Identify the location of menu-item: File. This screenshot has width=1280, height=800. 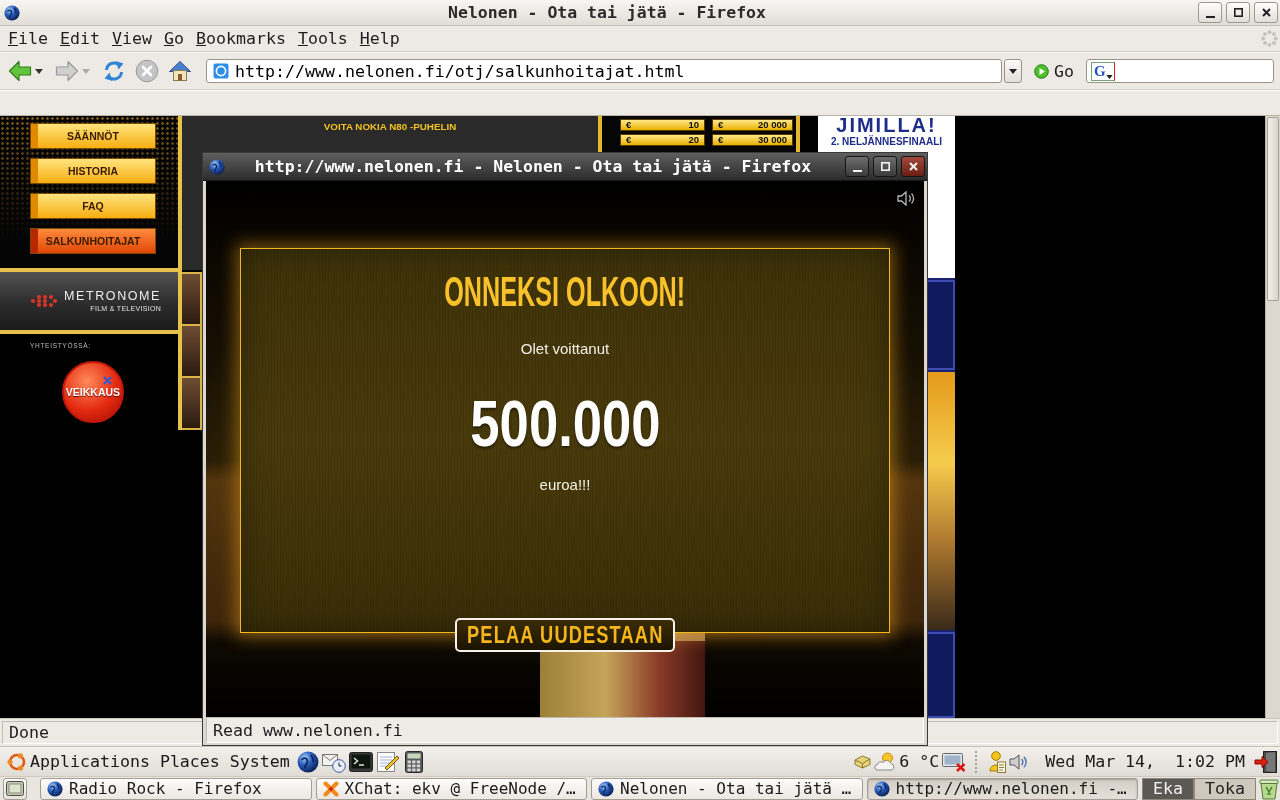
(28, 38).